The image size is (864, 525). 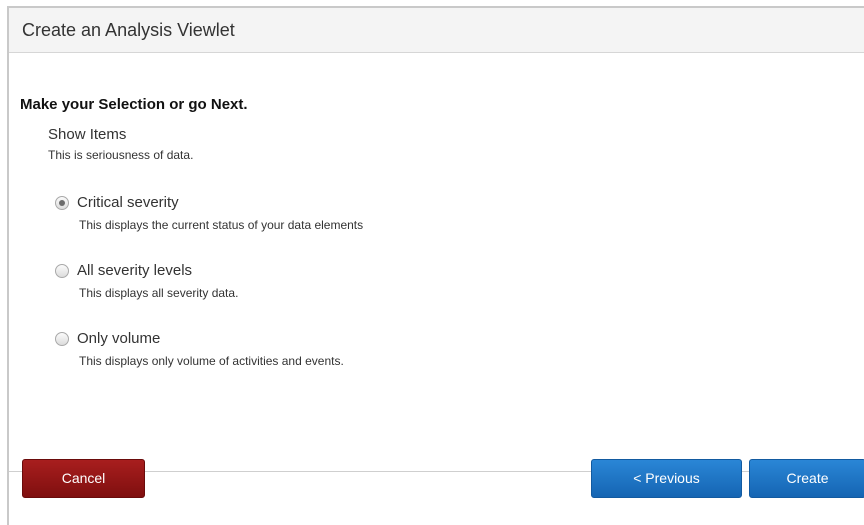 I want to click on show-items-description: This is seriousness of data., so click(x=121, y=155).